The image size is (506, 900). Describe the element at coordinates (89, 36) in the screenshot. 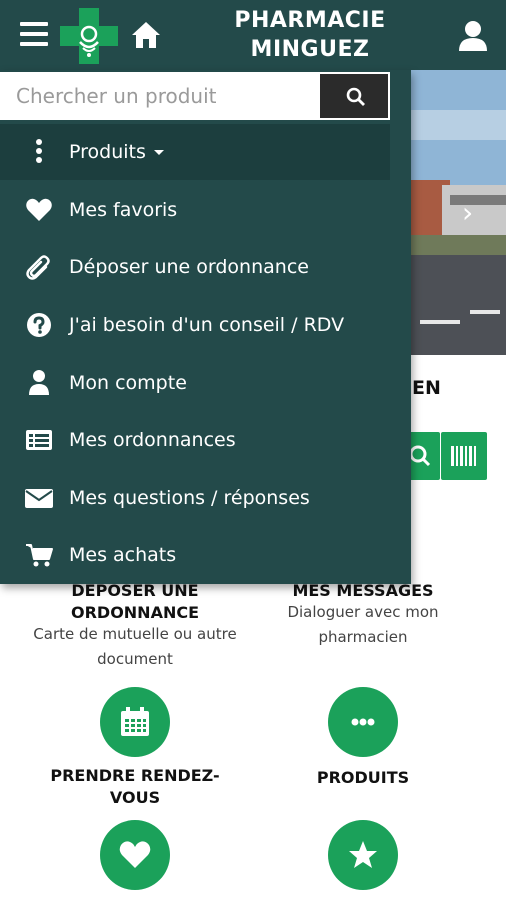

I see `pharmacy-cross-logo` at that location.